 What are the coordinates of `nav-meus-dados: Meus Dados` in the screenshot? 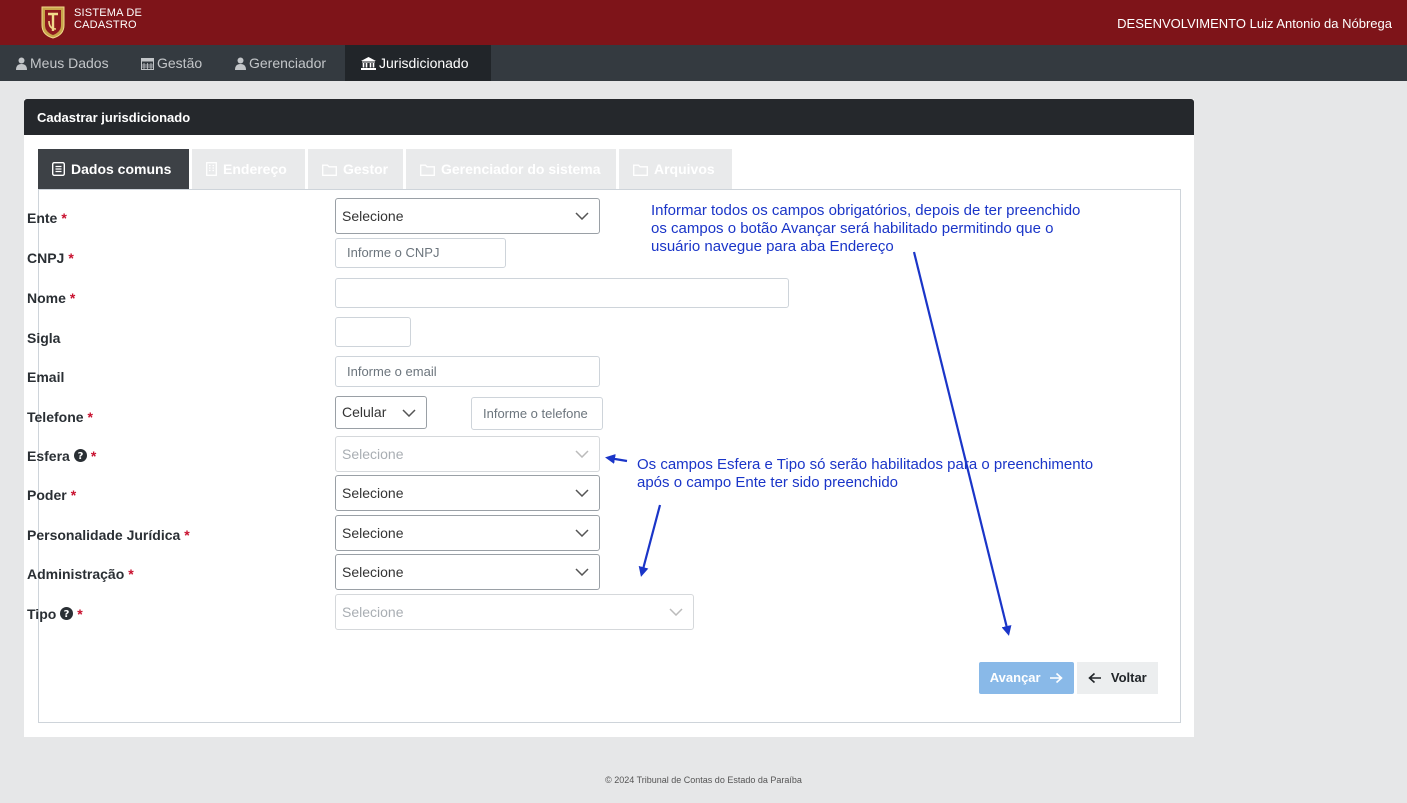 It's located at (62, 63).